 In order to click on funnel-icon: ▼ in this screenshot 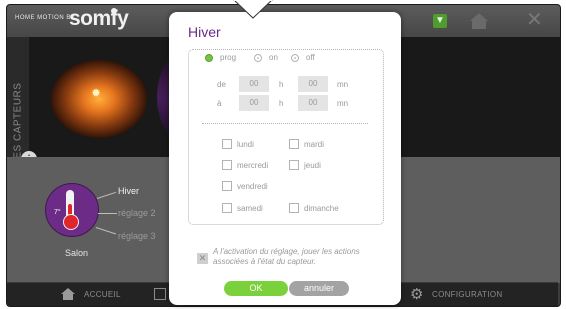, I will do `click(440, 21)`.